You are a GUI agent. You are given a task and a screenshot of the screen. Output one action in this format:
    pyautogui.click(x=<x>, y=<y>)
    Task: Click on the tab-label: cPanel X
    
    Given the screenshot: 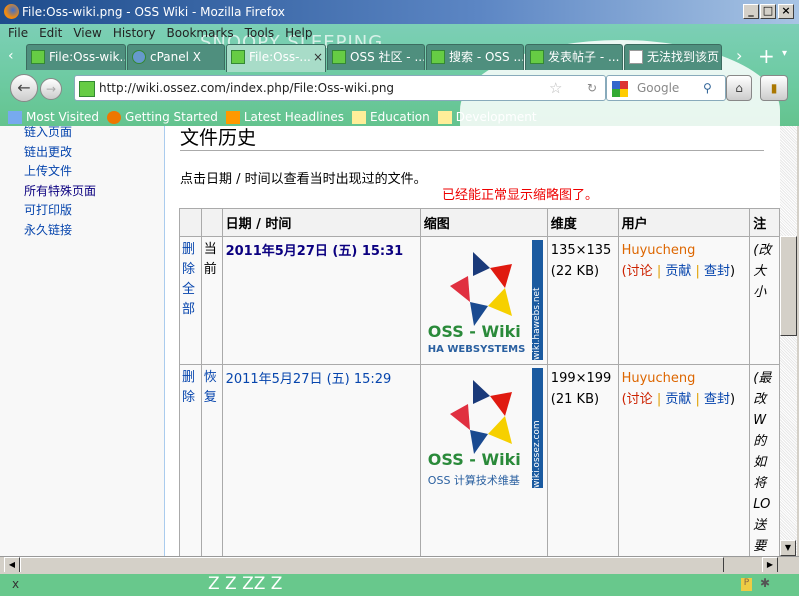 What is the action you would take?
    pyautogui.click(x=176, y=57)
    